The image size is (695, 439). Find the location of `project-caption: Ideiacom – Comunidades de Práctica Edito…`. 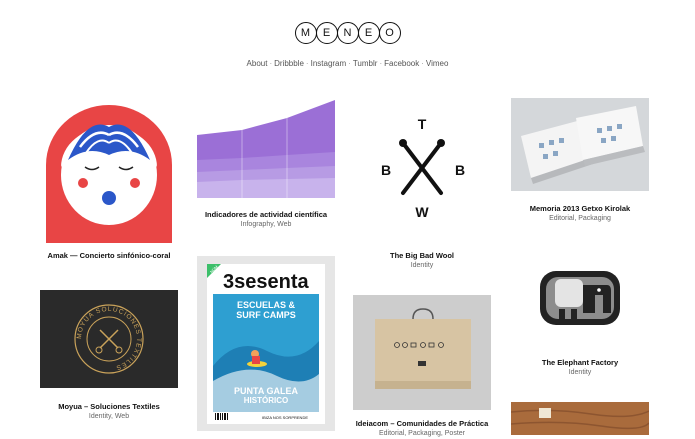

project-caption: Ideiacom – Comunidades de Práctica Edito… is located at coordinates (422, 428).